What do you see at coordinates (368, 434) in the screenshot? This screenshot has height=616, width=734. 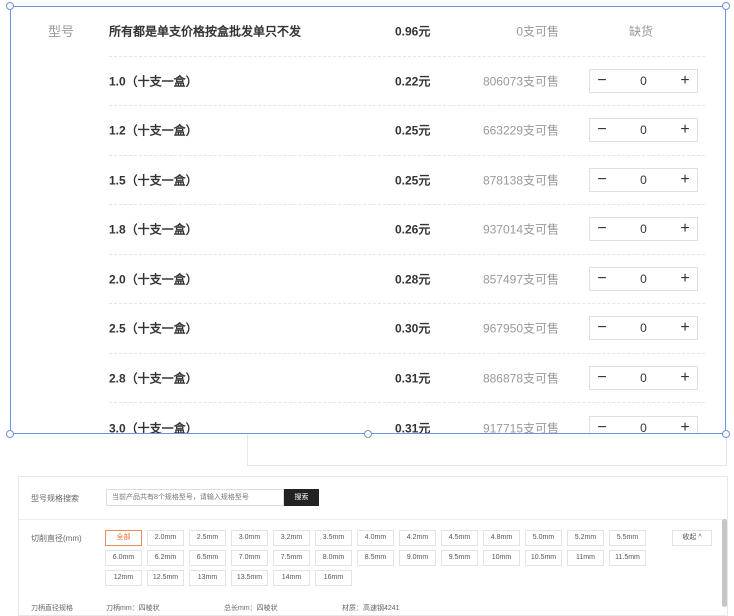 I see `resize-handle-bottom-middle` at bounding box center [368, 434].